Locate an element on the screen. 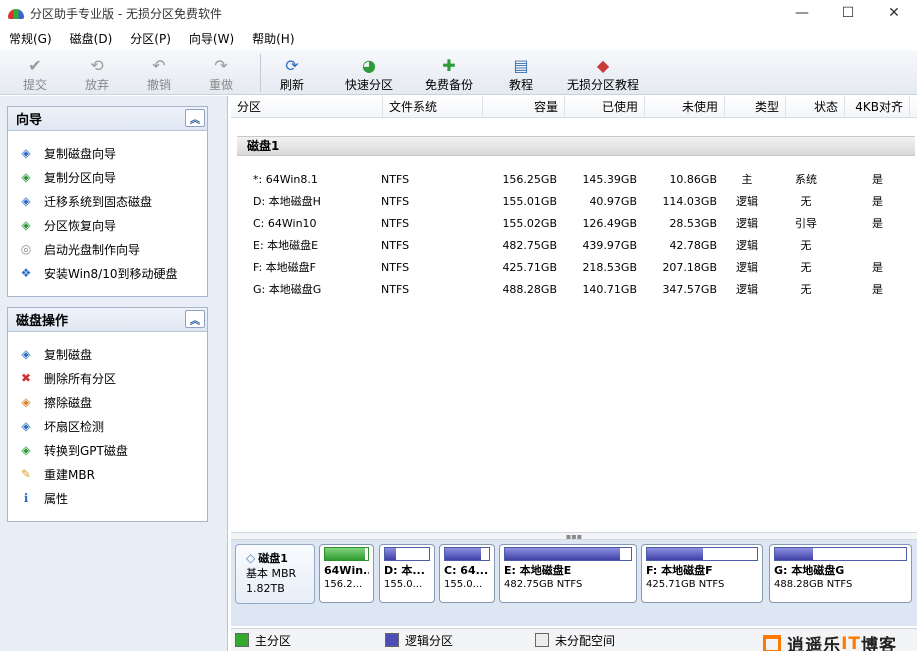  column-header: 文件系统 is located at coordinates (433, 107).